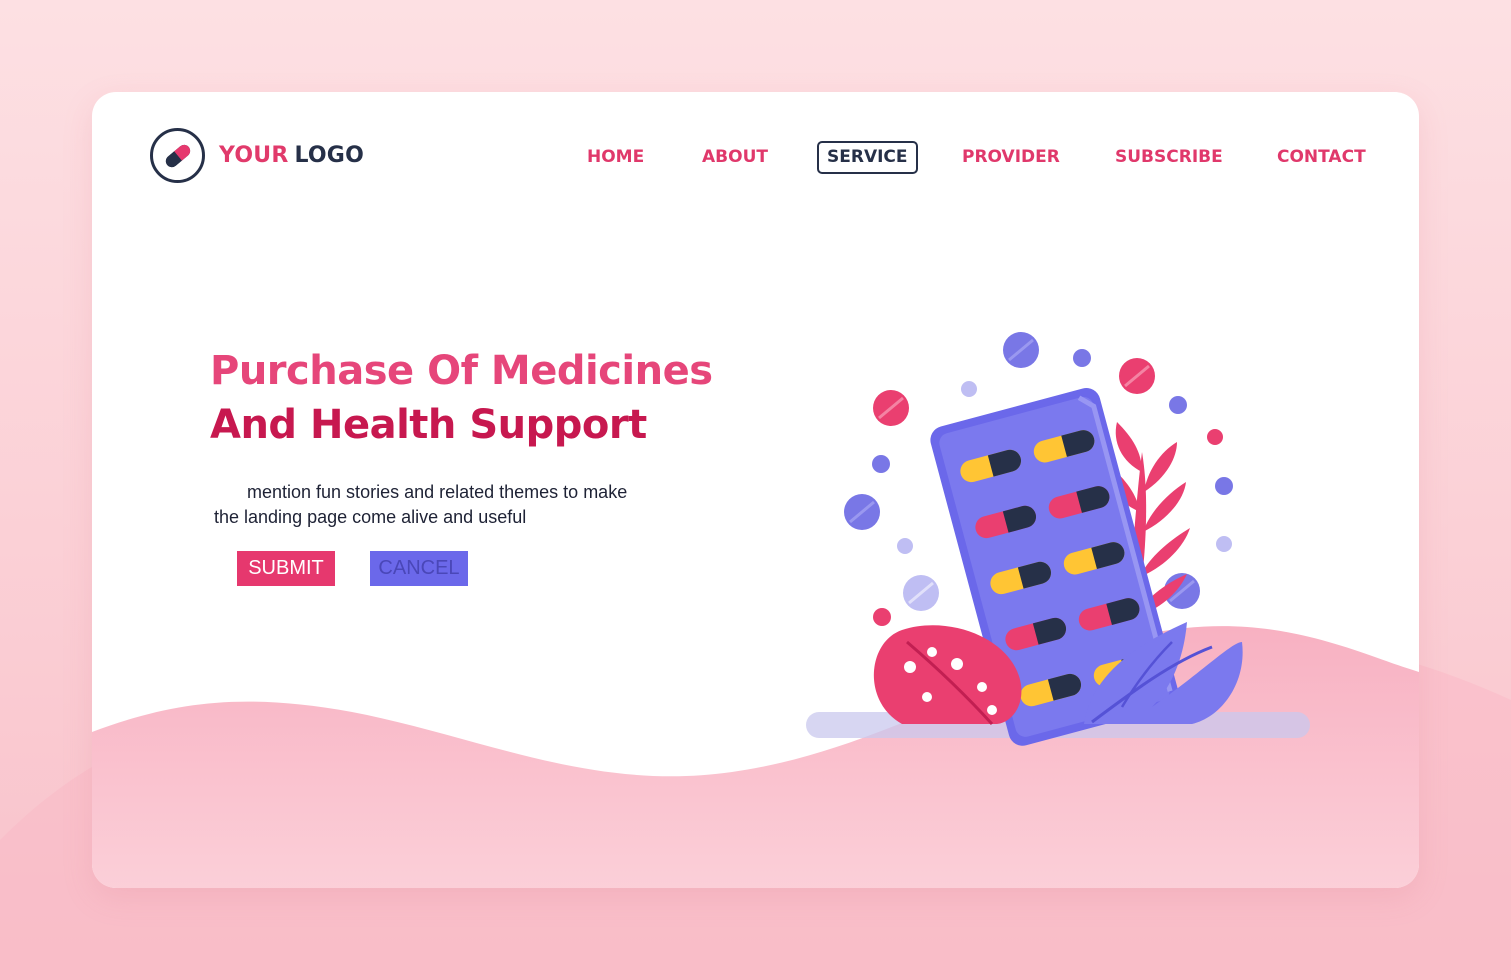 The image size is (1511, 980). What do you see at coordinates (461, 398) in the screenshot?
I see `hero-title: Purchase Of Medicines And Health Support` at bounding box center [461, 398].